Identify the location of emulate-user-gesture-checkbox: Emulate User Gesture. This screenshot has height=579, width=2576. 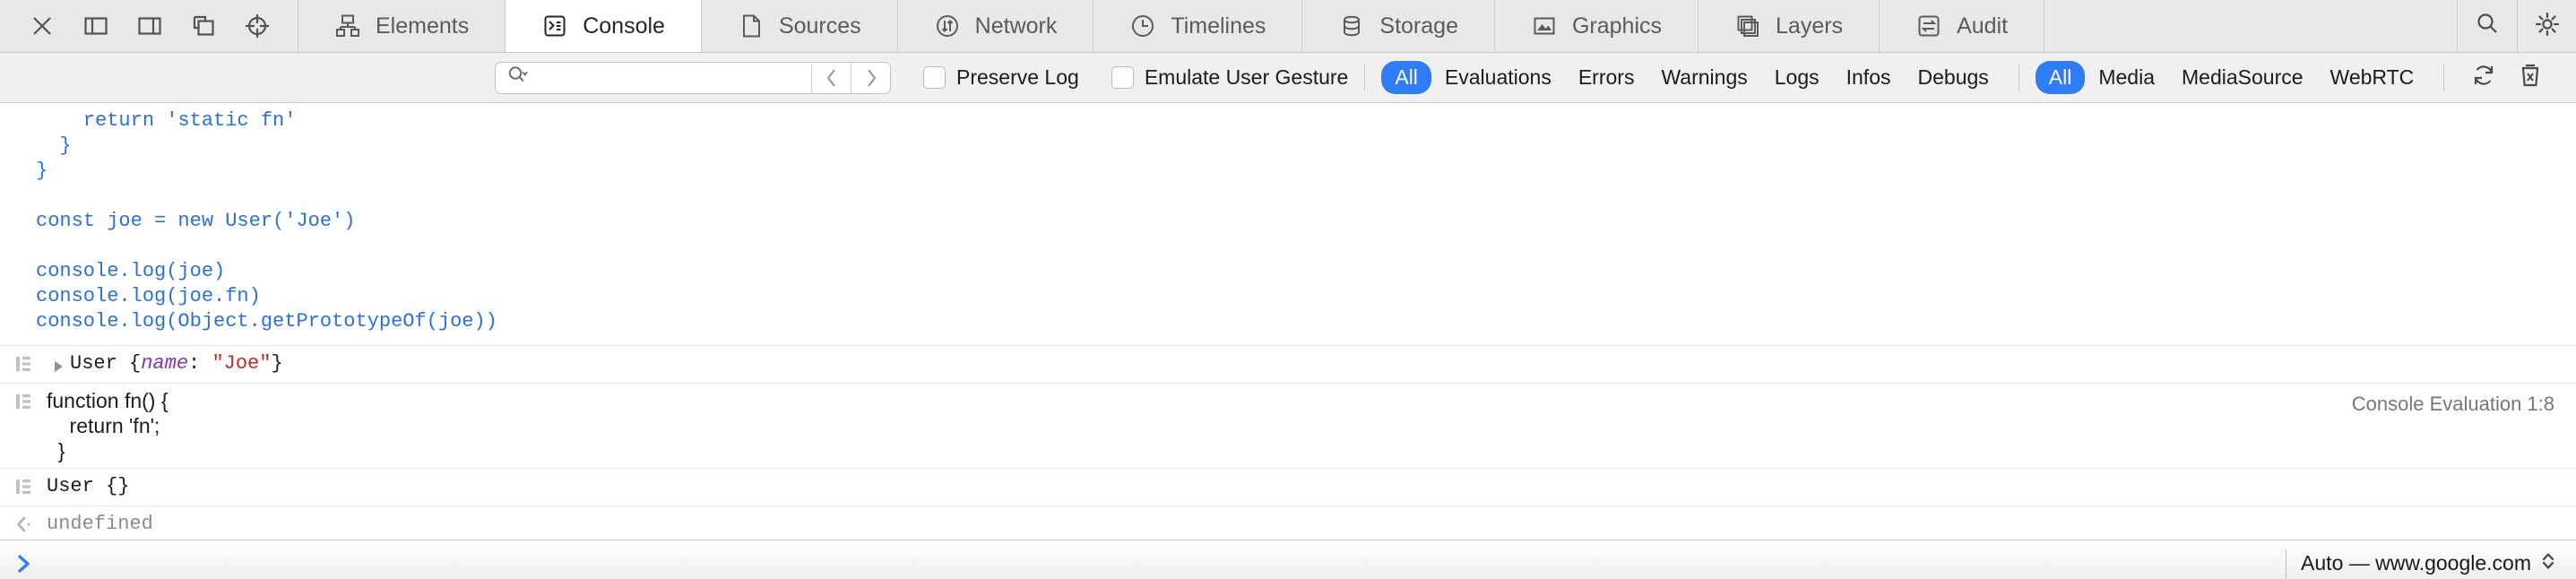
(1230, 77).